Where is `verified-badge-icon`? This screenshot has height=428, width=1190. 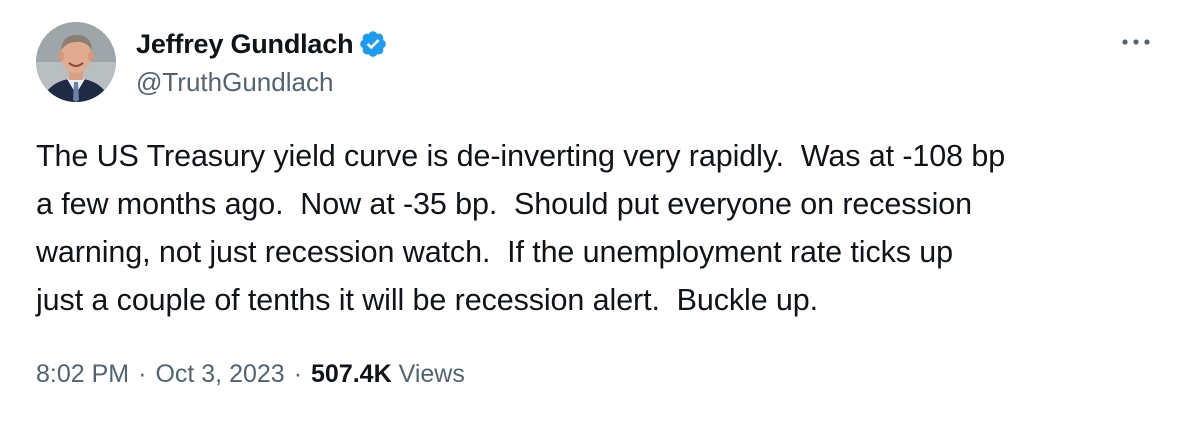 verified-badge-icon is located at coordinates (373, 44).